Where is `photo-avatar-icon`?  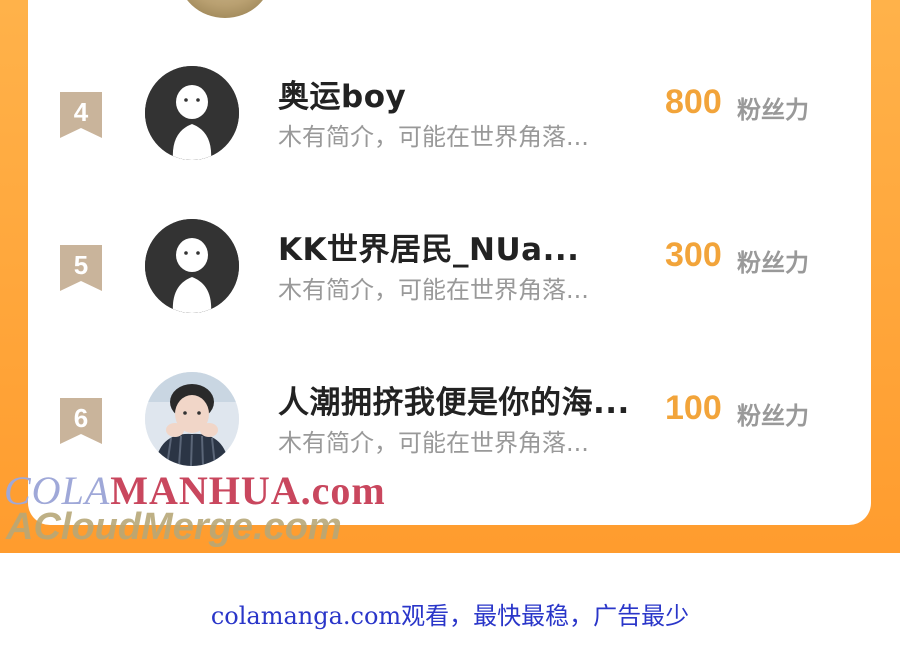
photo-avatar-icon is located at coordinates (192, 419).